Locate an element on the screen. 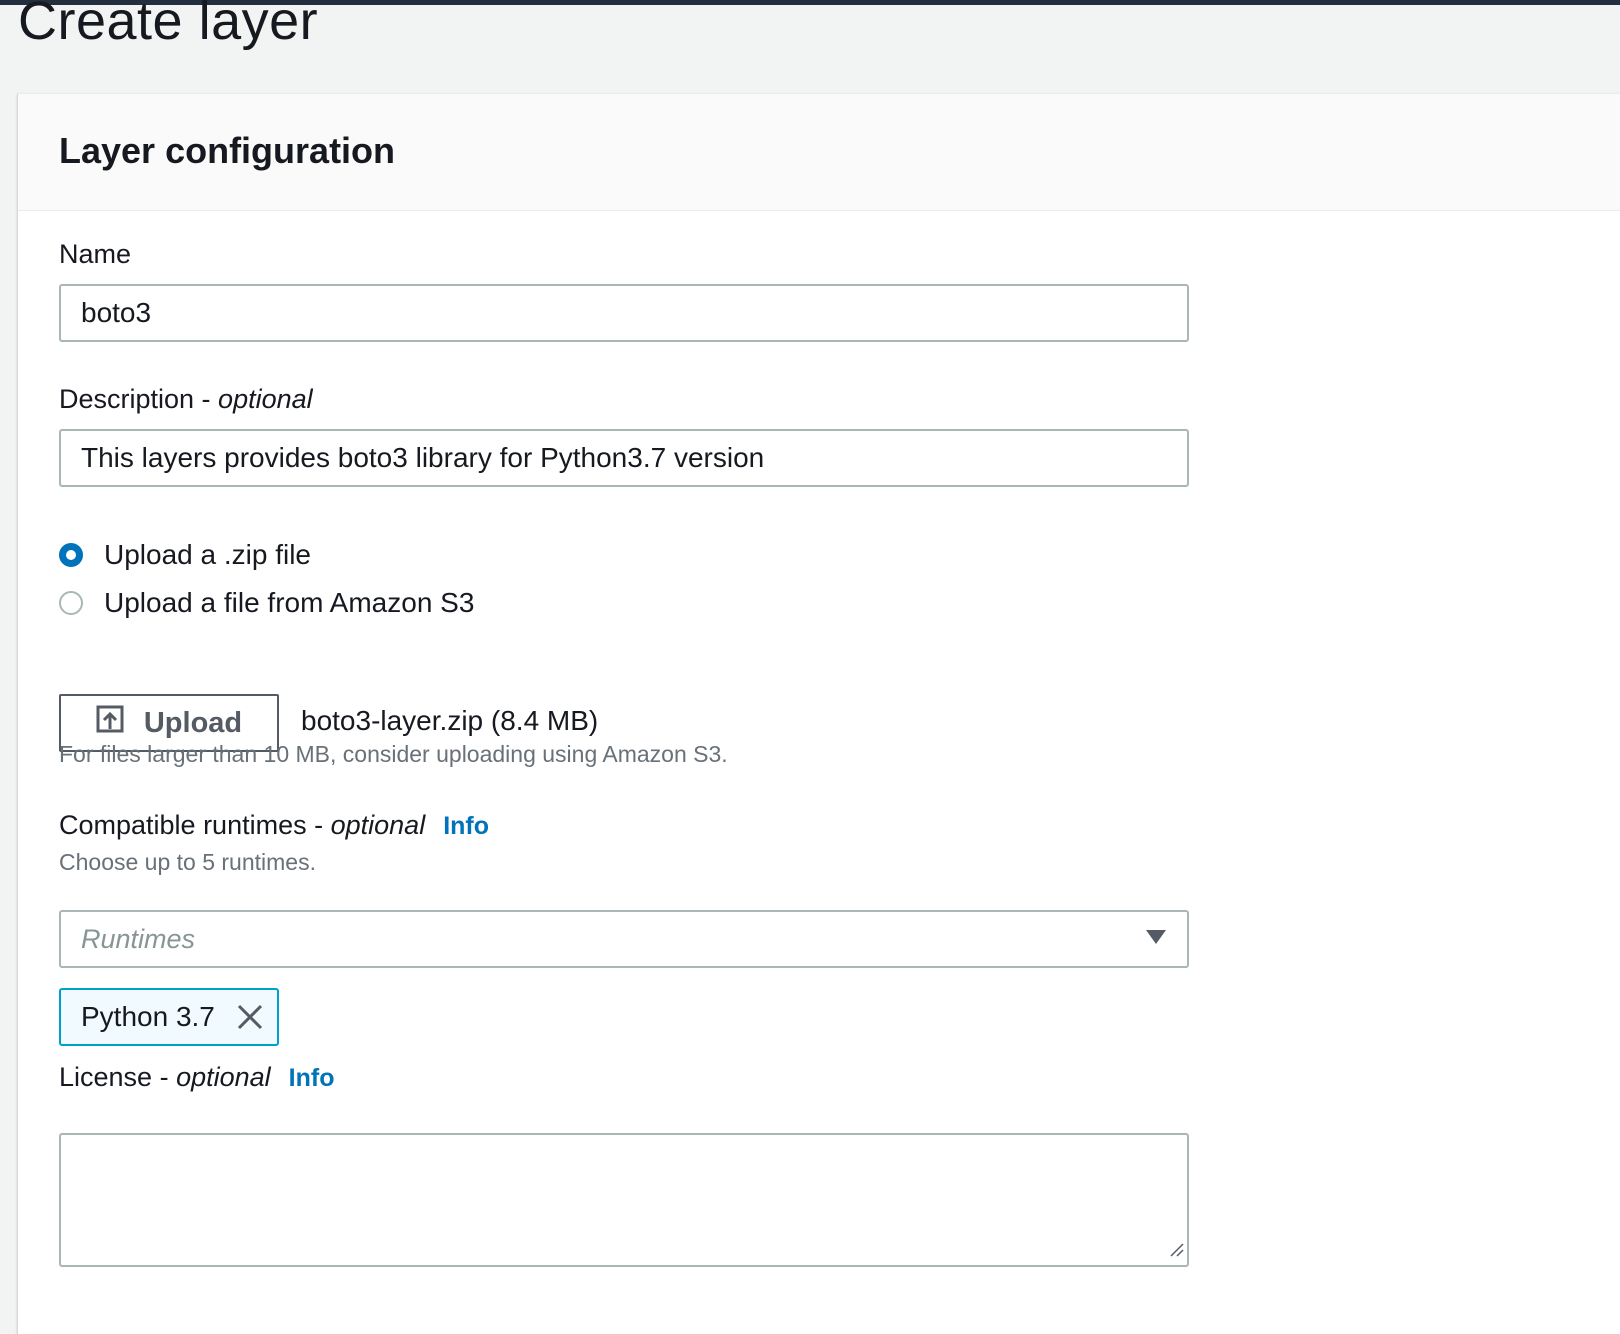 The image size is (1620, 1334). close-icon is located at coordinates (250, 1017).